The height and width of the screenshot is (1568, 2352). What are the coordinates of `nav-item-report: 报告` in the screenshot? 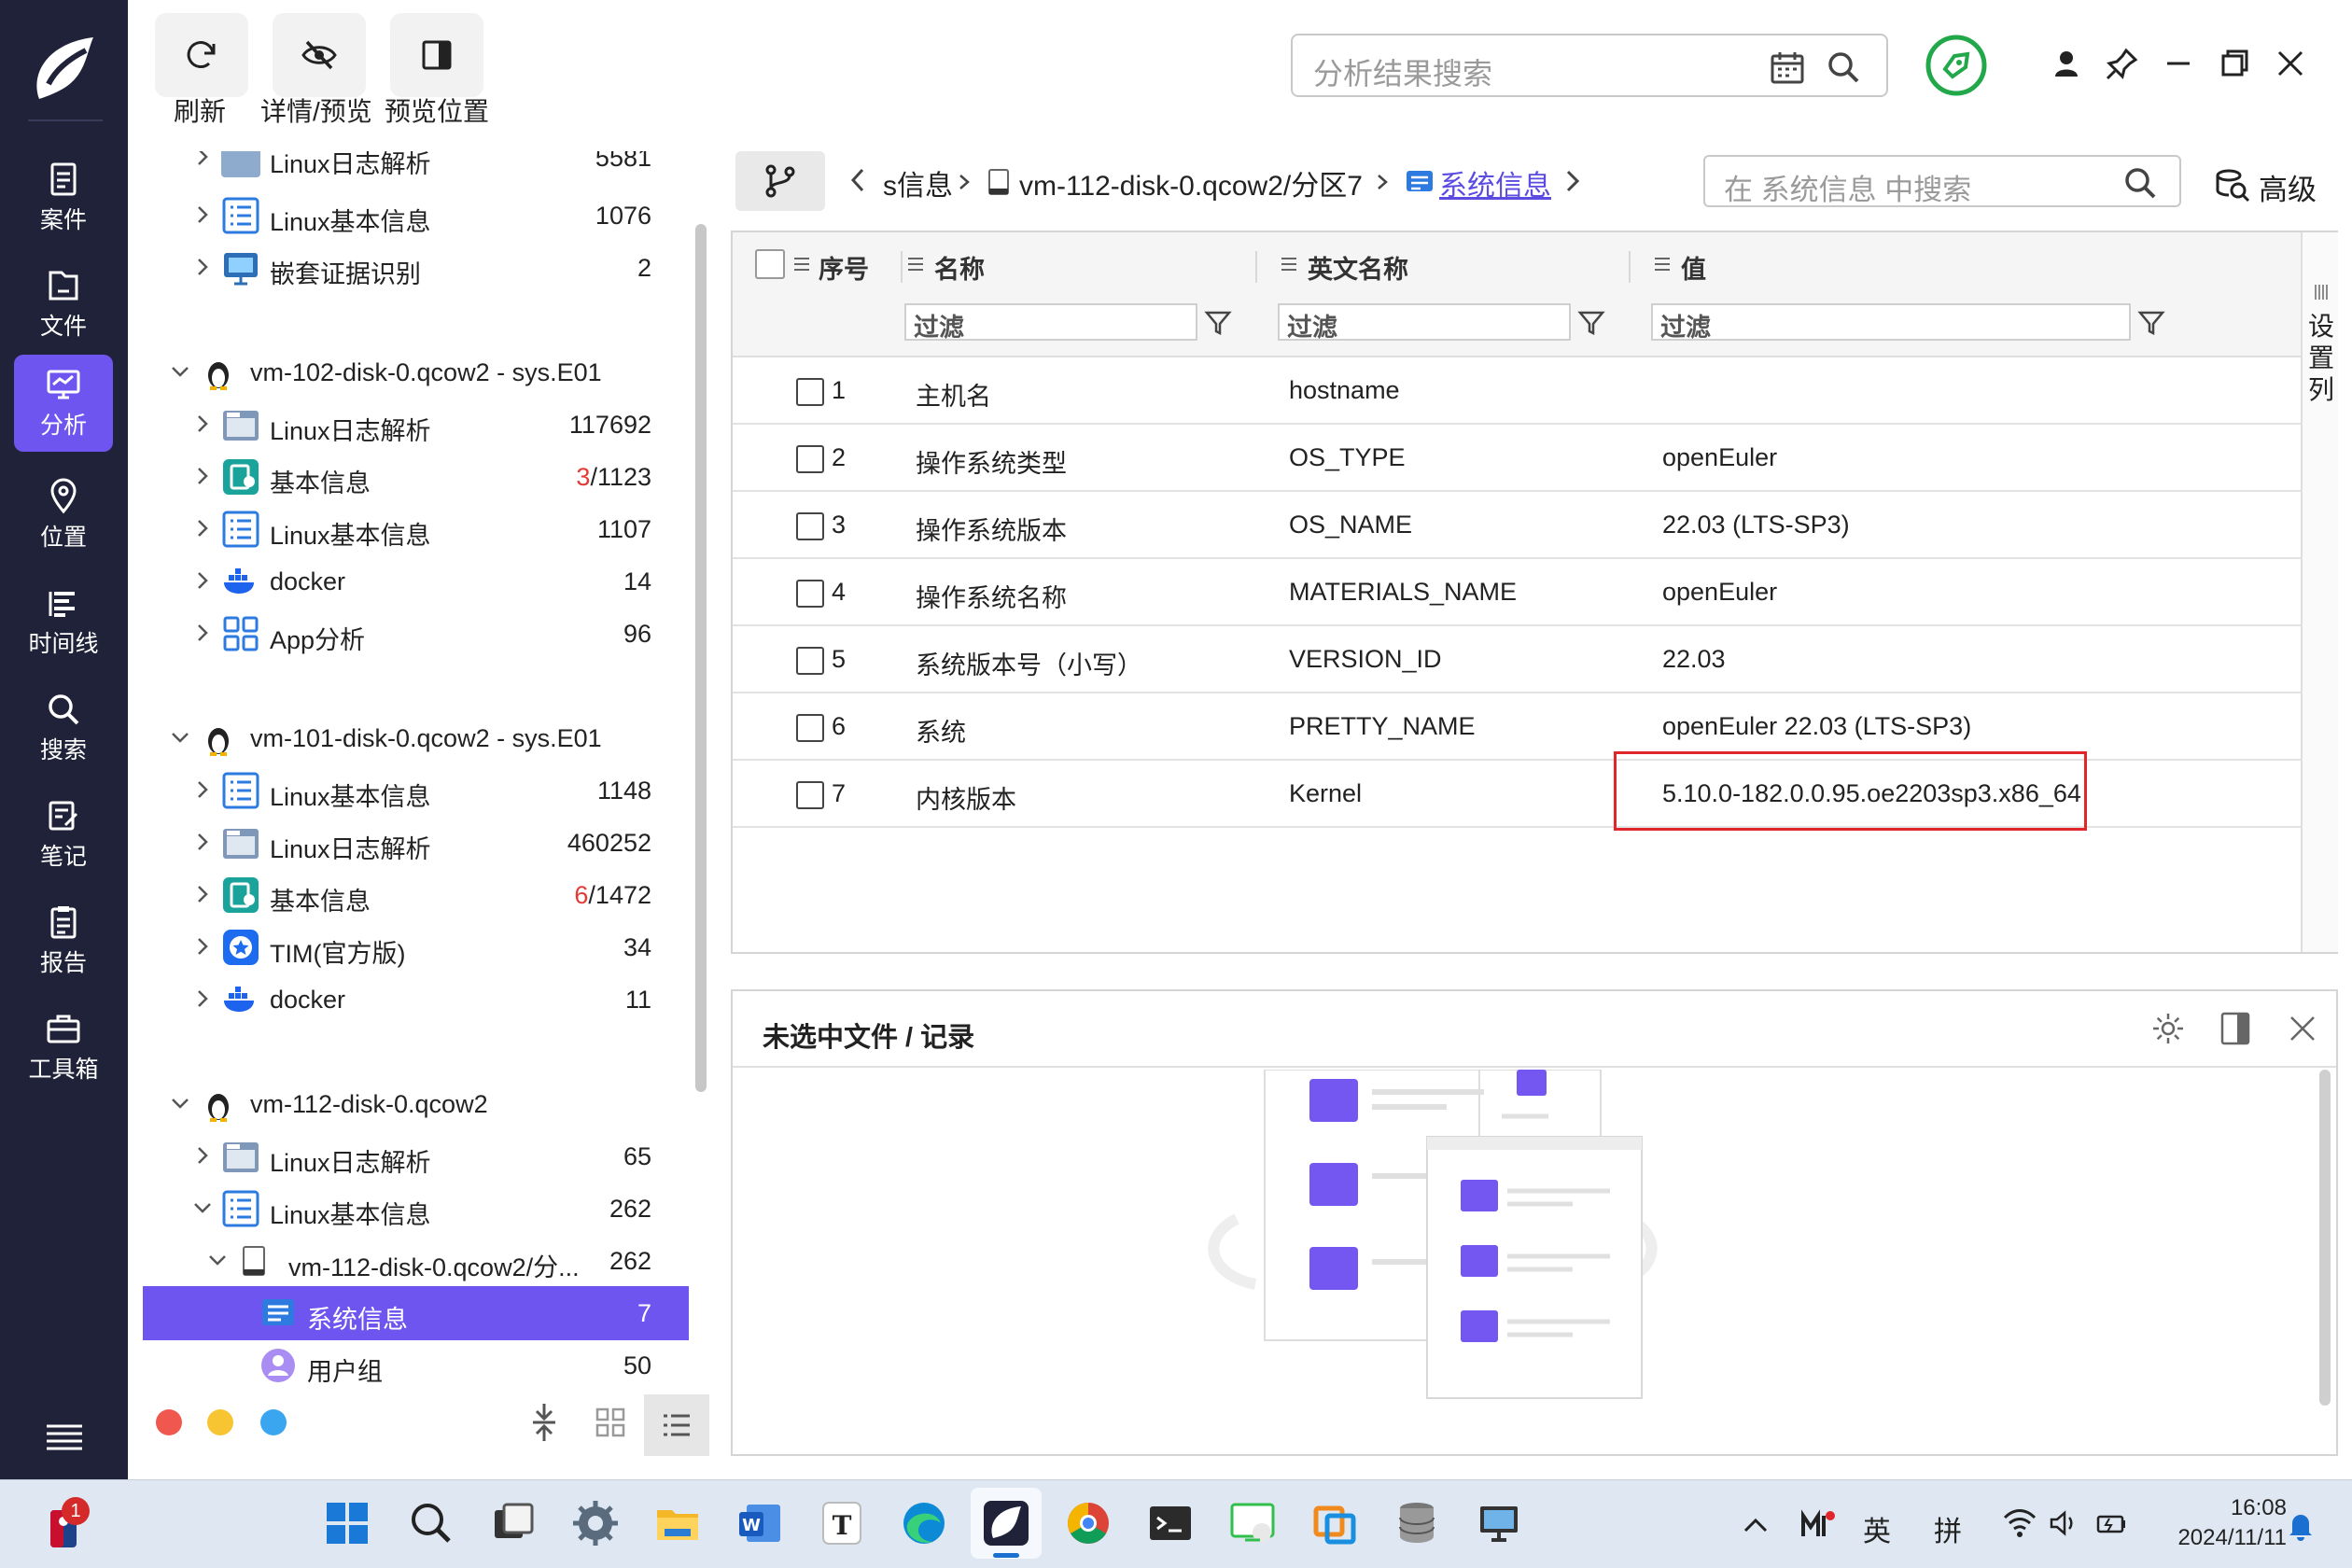 It's located at (63, 940).